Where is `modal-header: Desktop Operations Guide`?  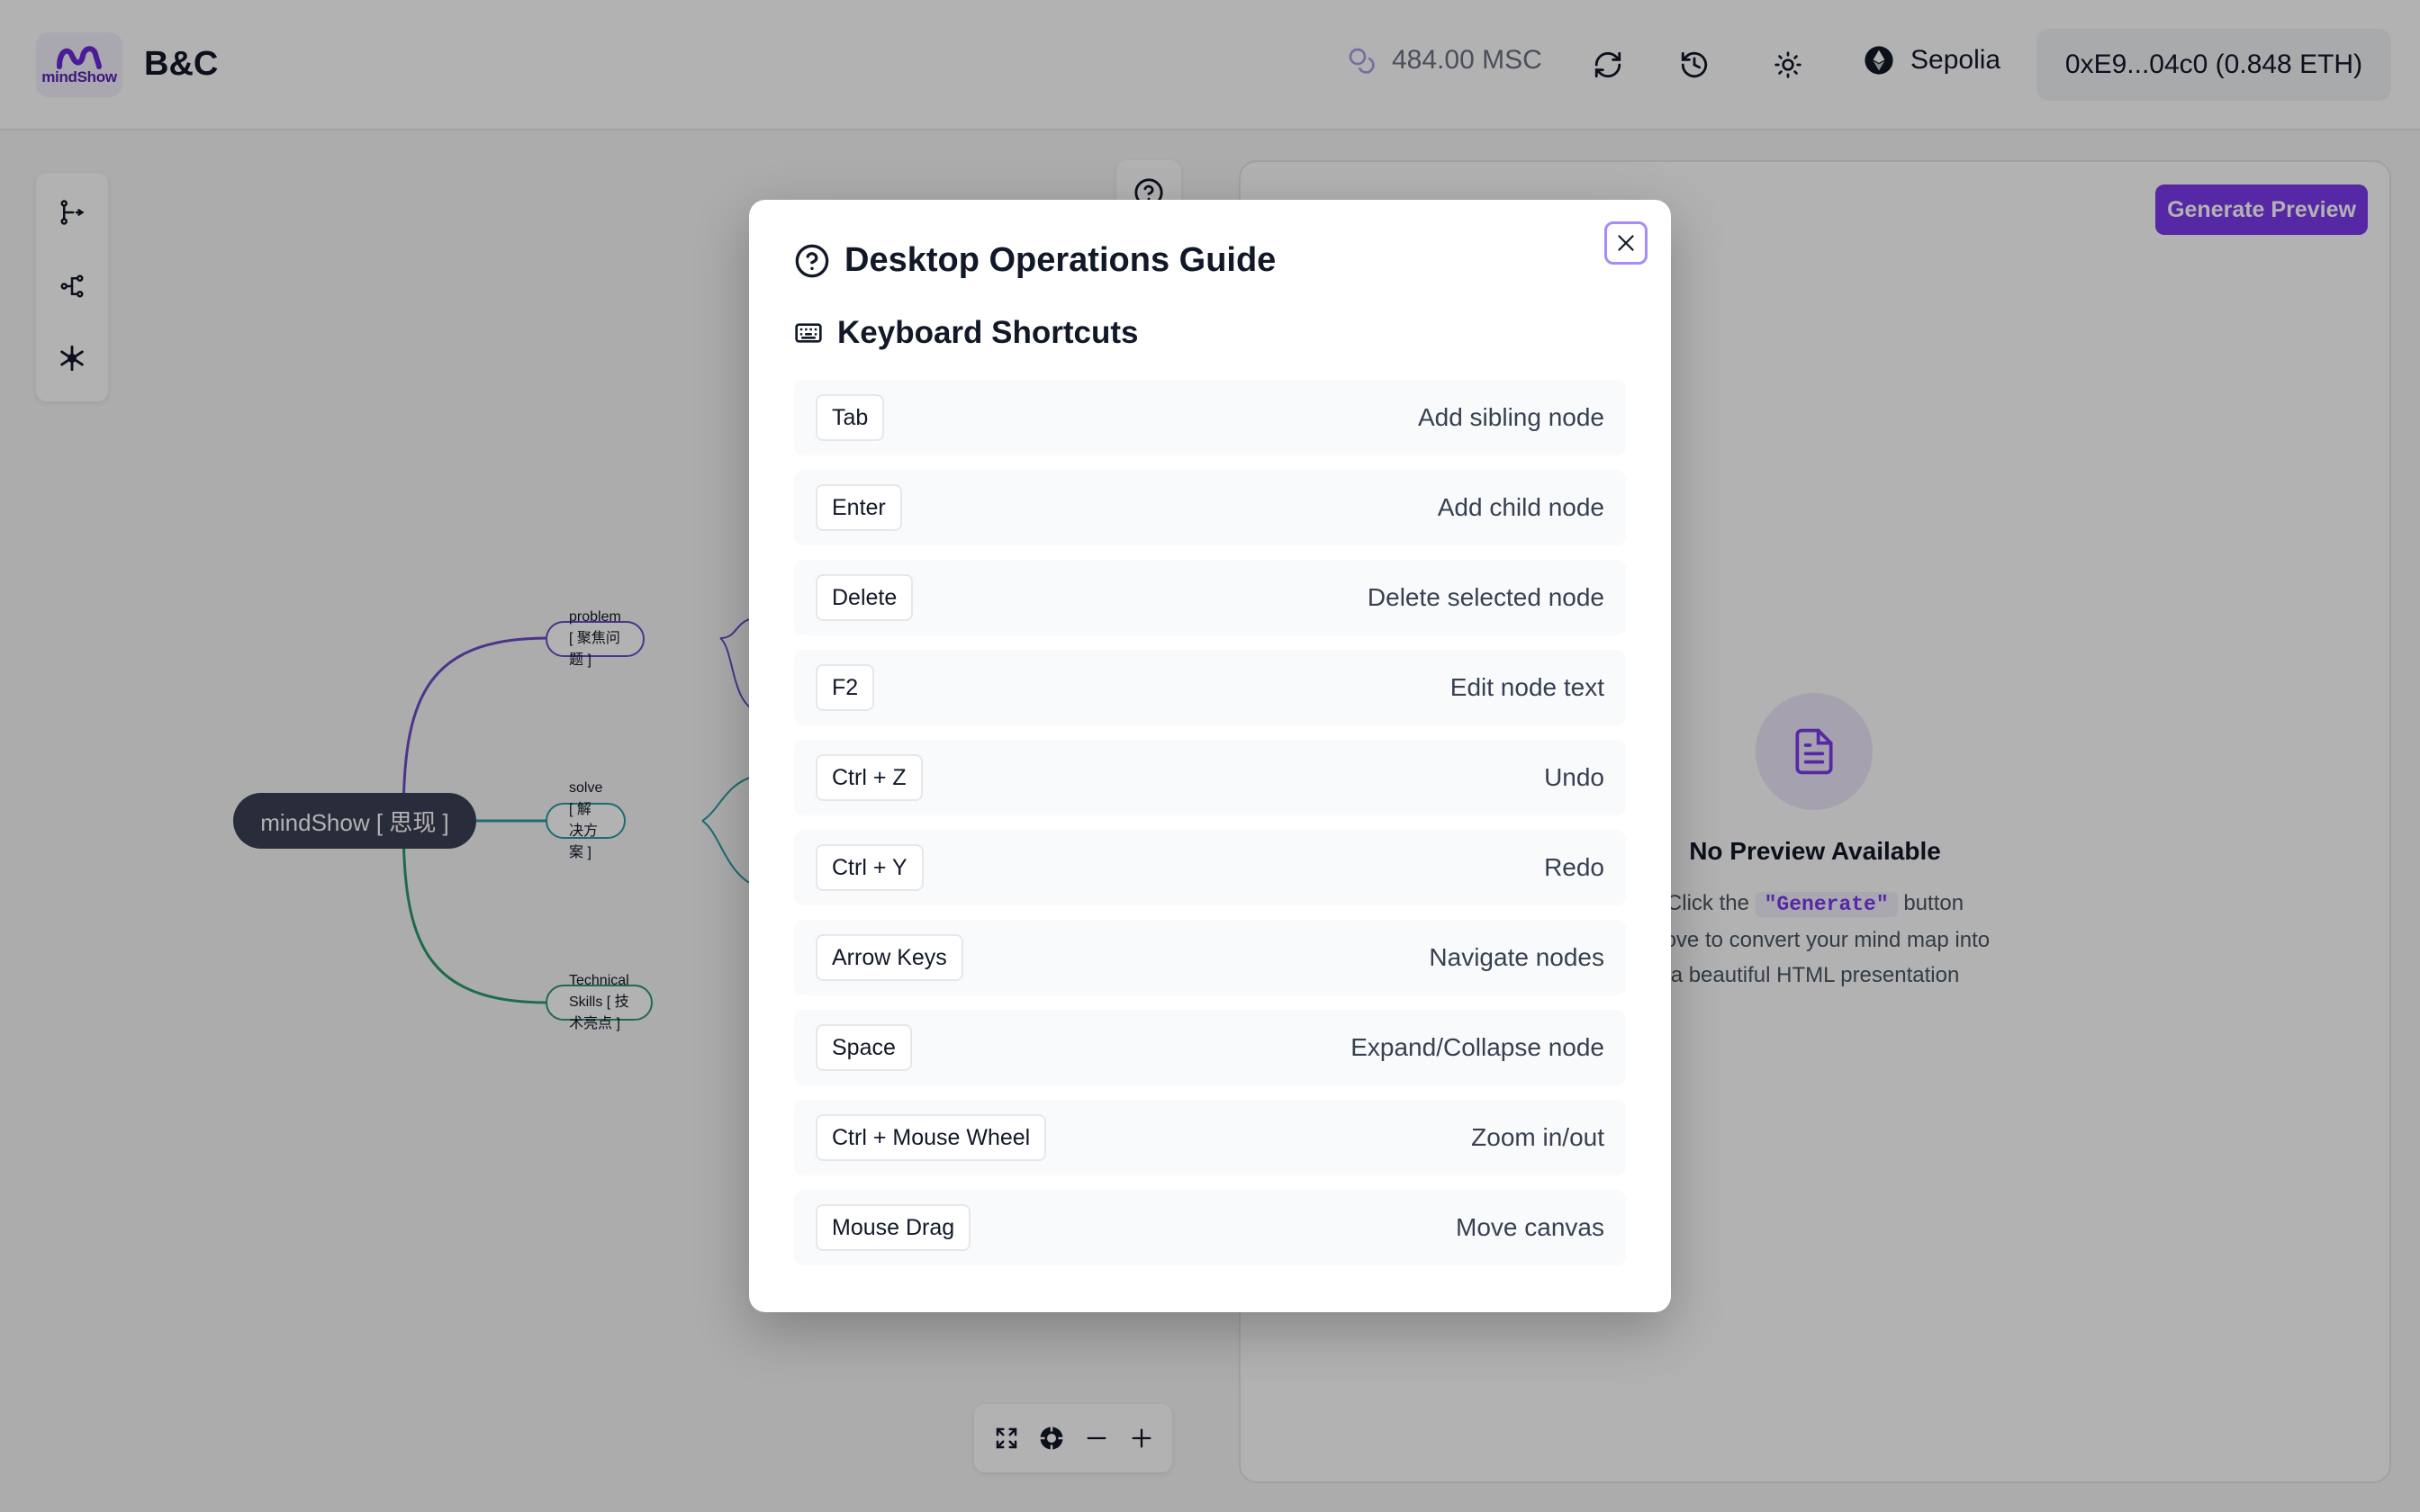
modal-header: Desktop Operations Guide is located at coordinates (1035, 260).